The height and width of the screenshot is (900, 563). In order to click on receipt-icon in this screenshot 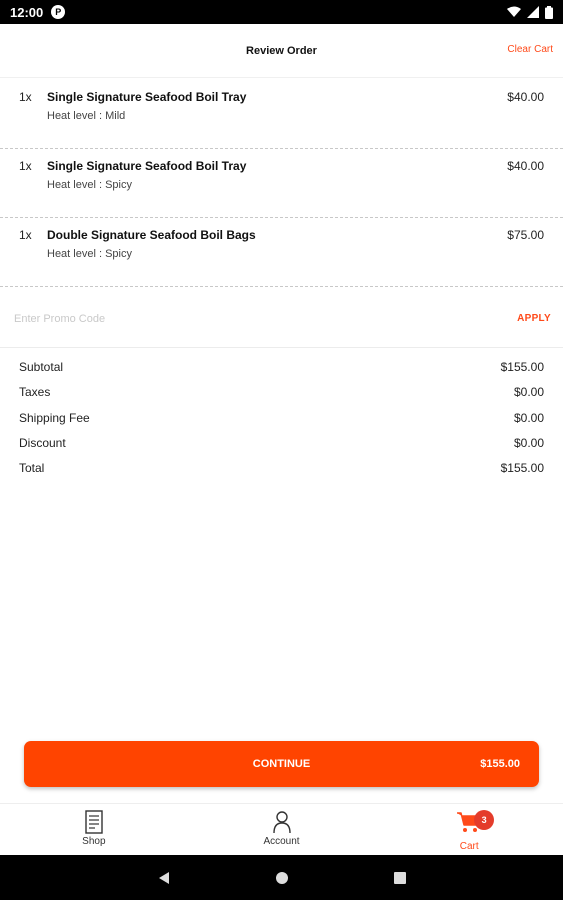, I will do `click(94, 822)`.